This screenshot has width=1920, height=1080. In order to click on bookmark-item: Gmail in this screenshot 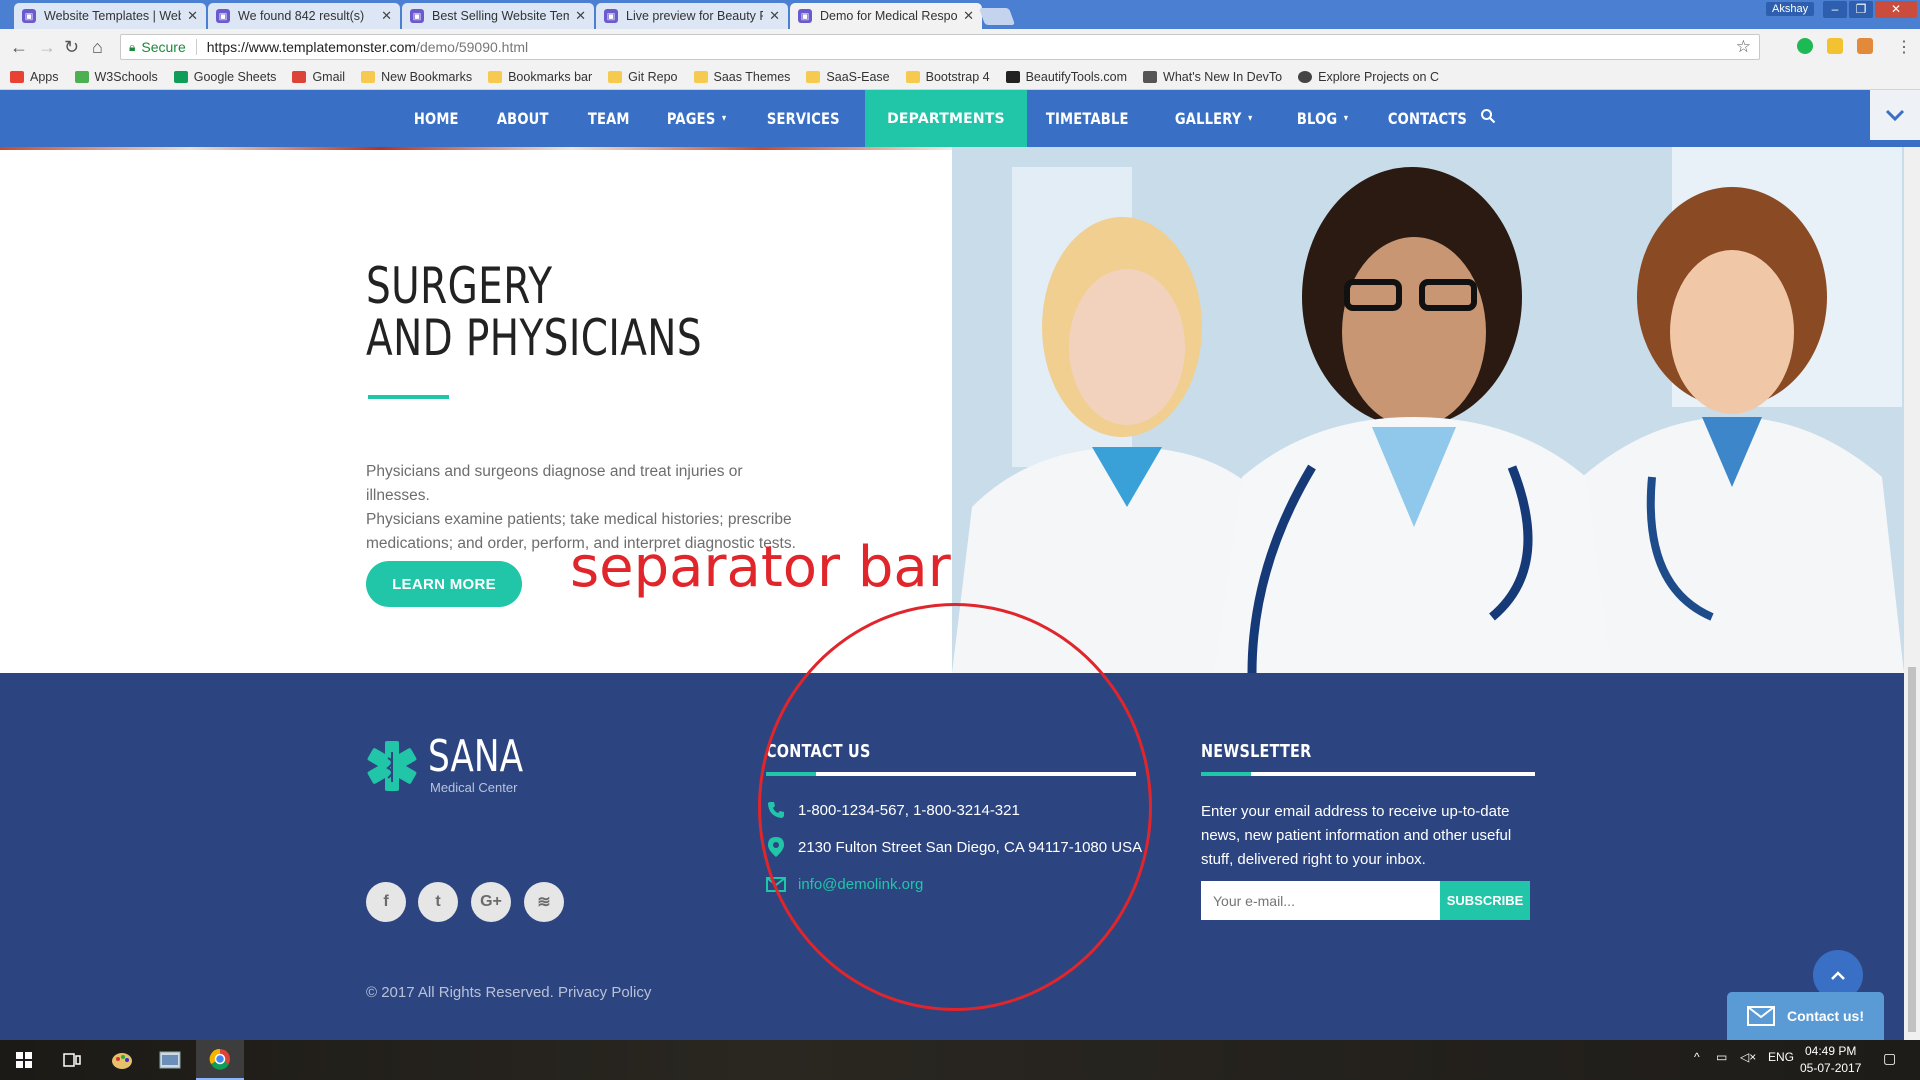, I will do `click(318, 77)`.